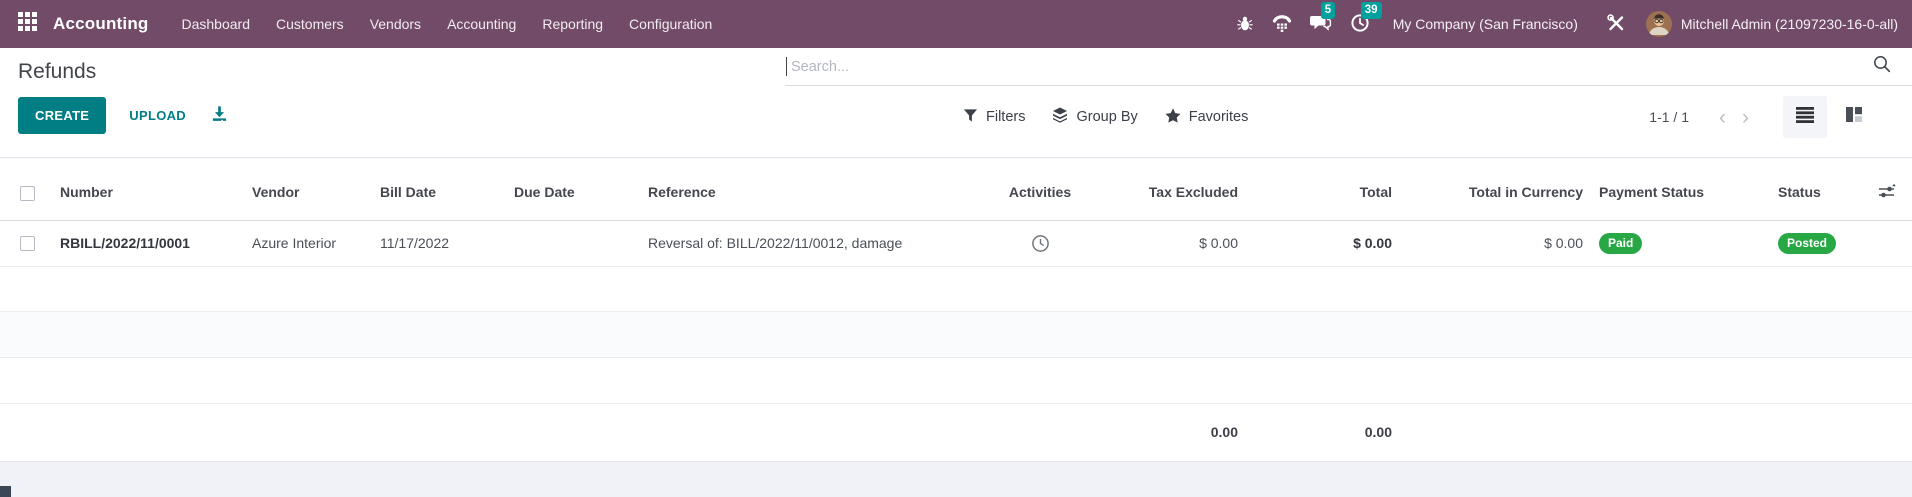 This screenshot has width=1912, height=497. I want to click on pager-previous-button: ‹, so click(1722, 117).